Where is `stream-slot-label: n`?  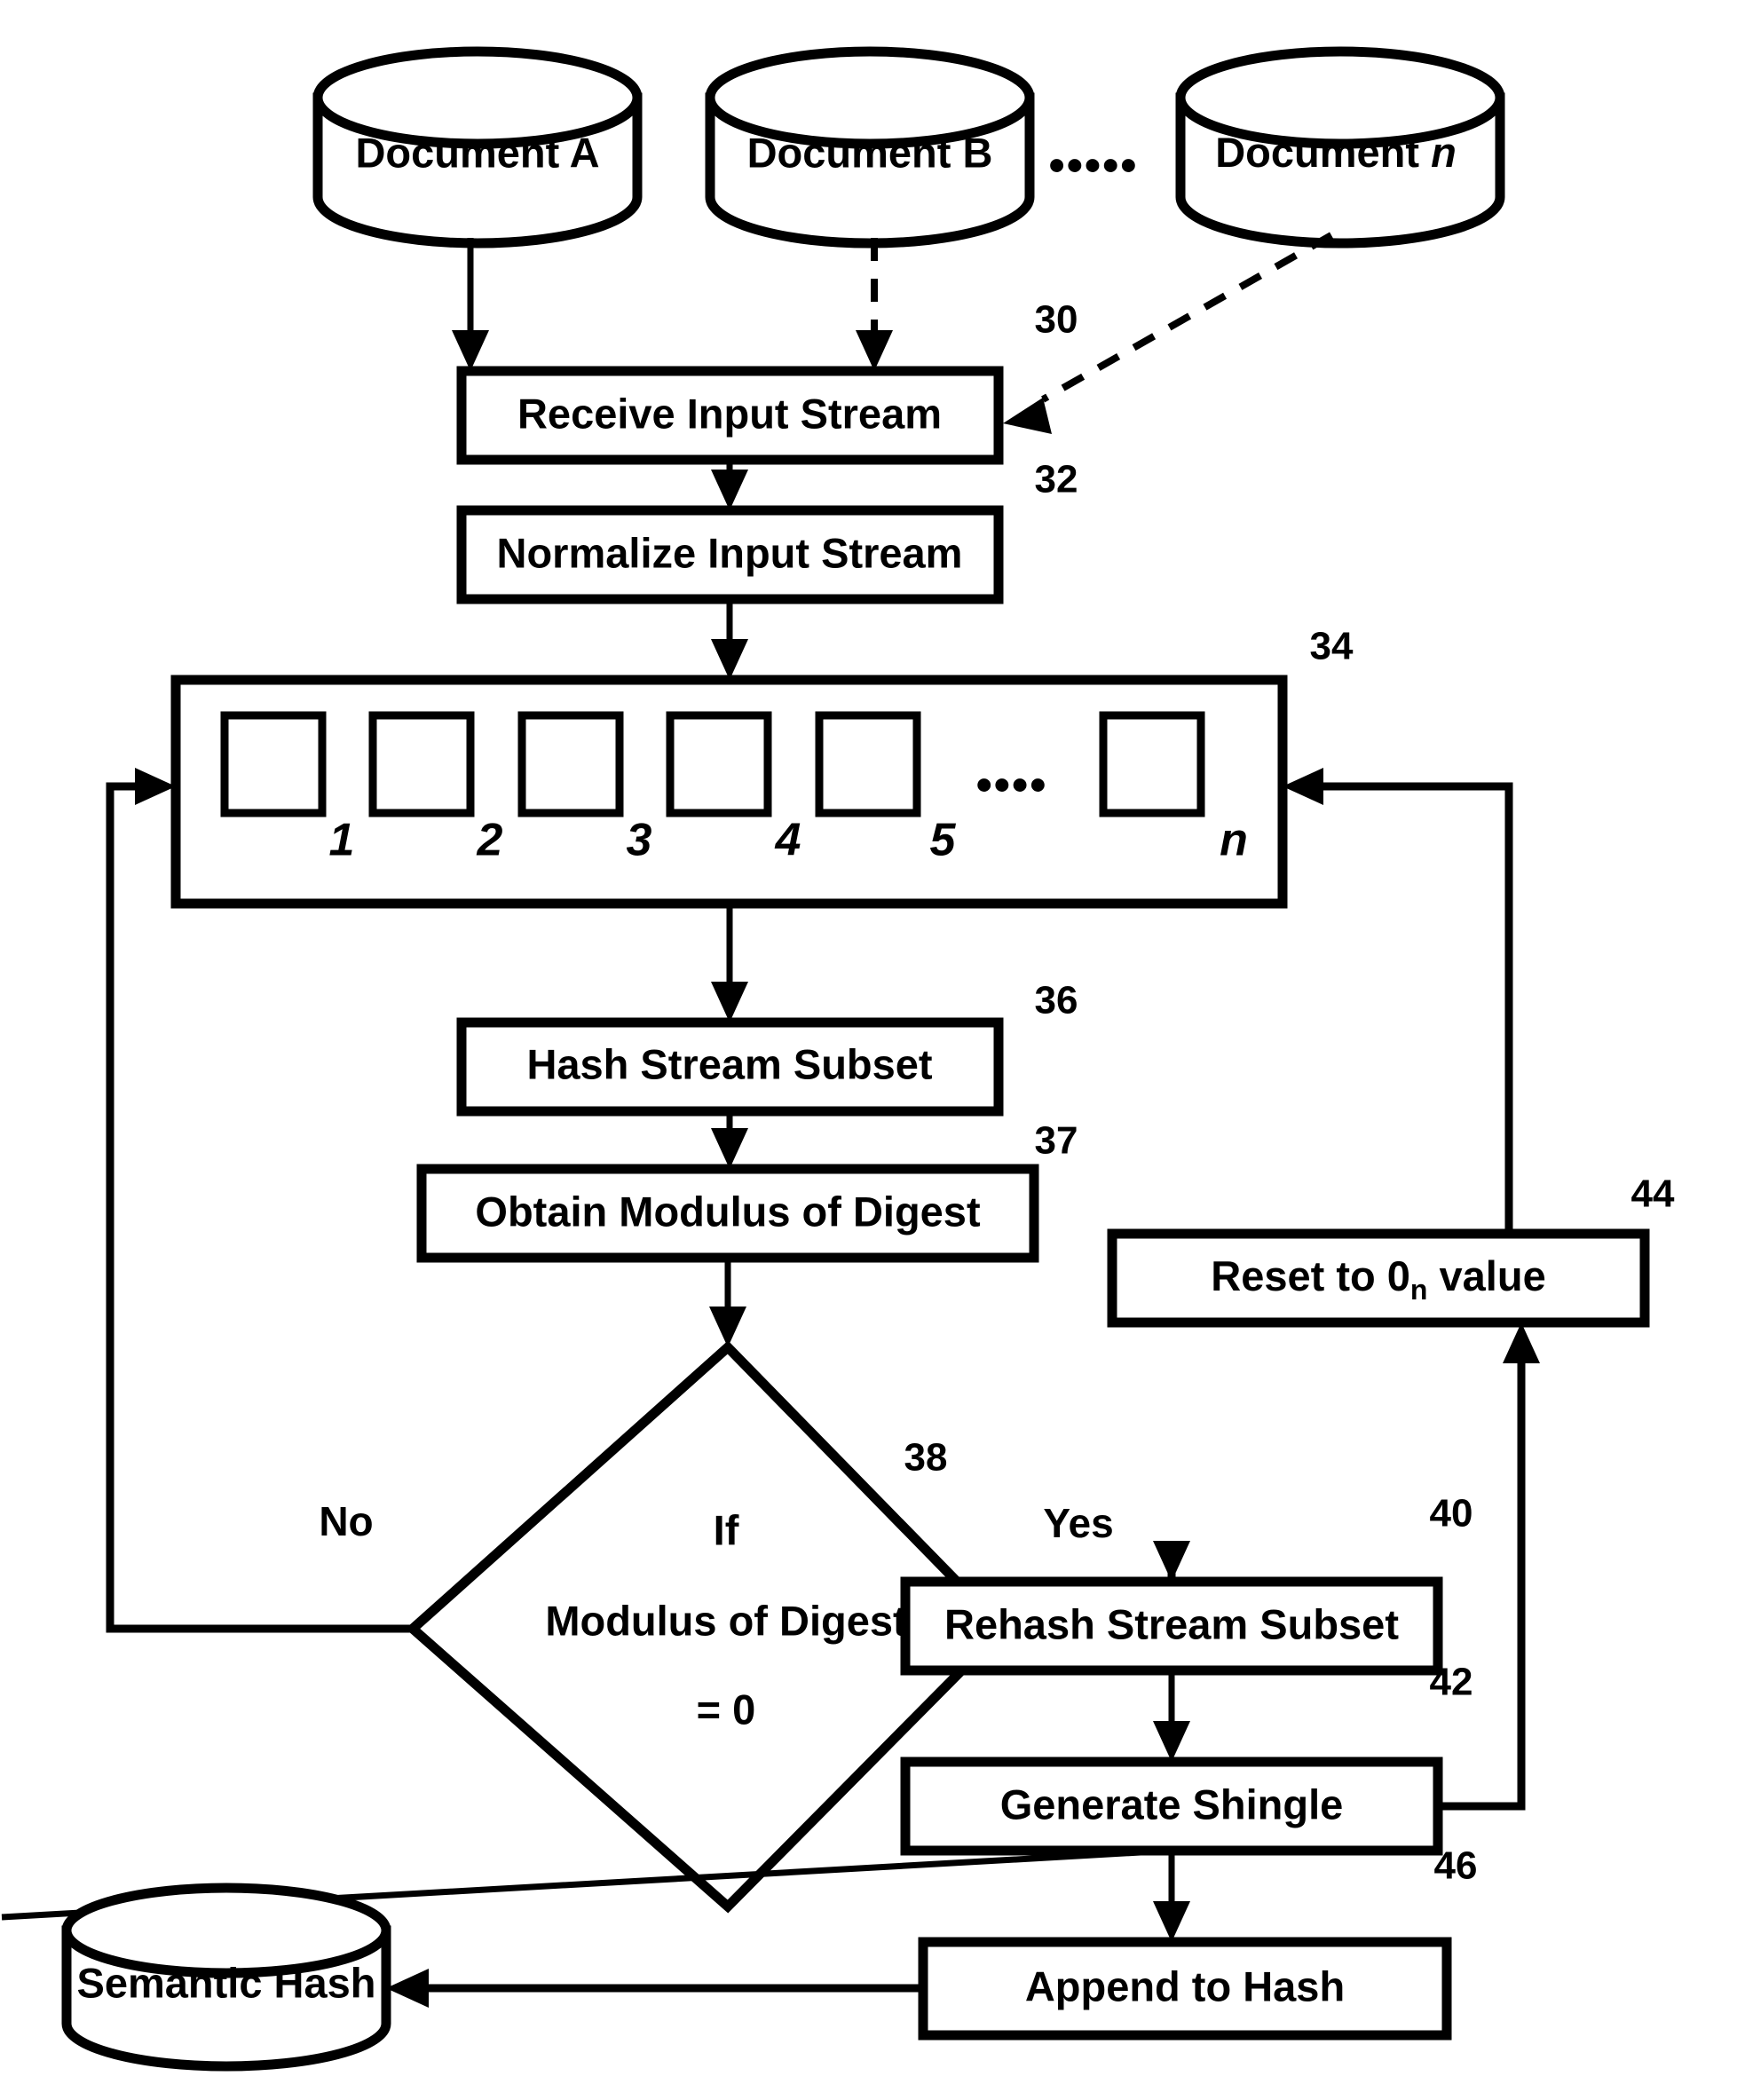
stream-slot-label: n is located at coordinates (1234, 840).